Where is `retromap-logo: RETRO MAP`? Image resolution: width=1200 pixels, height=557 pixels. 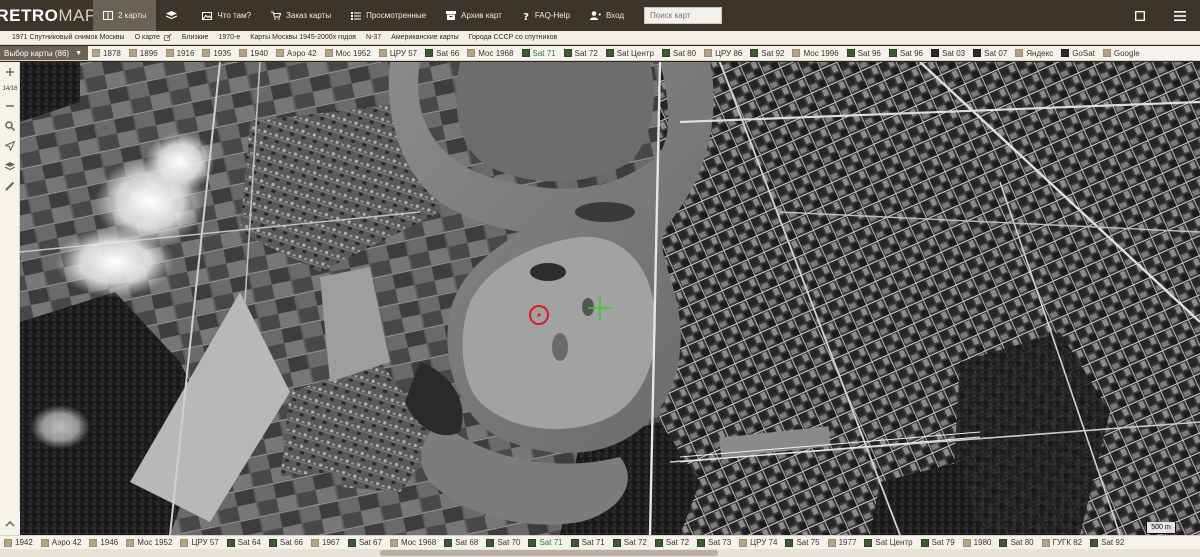 retromap-logo: RETRO MAP is located at coordinates (48, 15).